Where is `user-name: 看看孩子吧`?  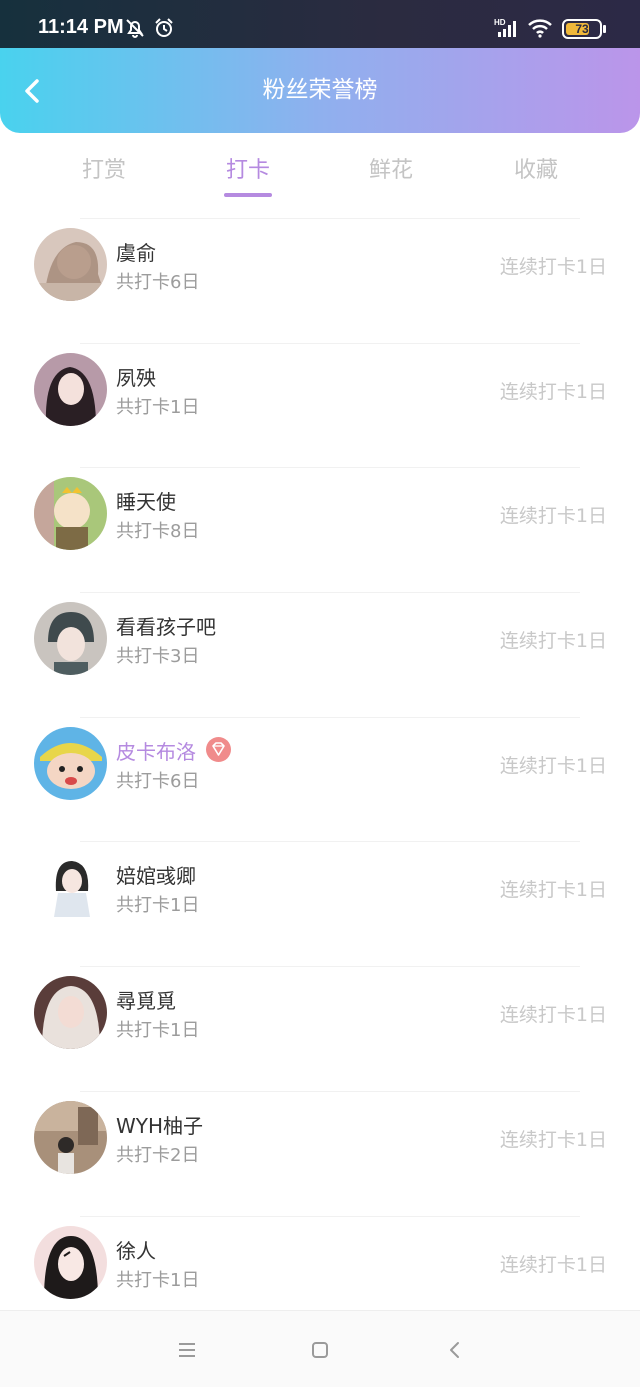 user-name: 看看孩子吧 is located at coordinates (166, 627).